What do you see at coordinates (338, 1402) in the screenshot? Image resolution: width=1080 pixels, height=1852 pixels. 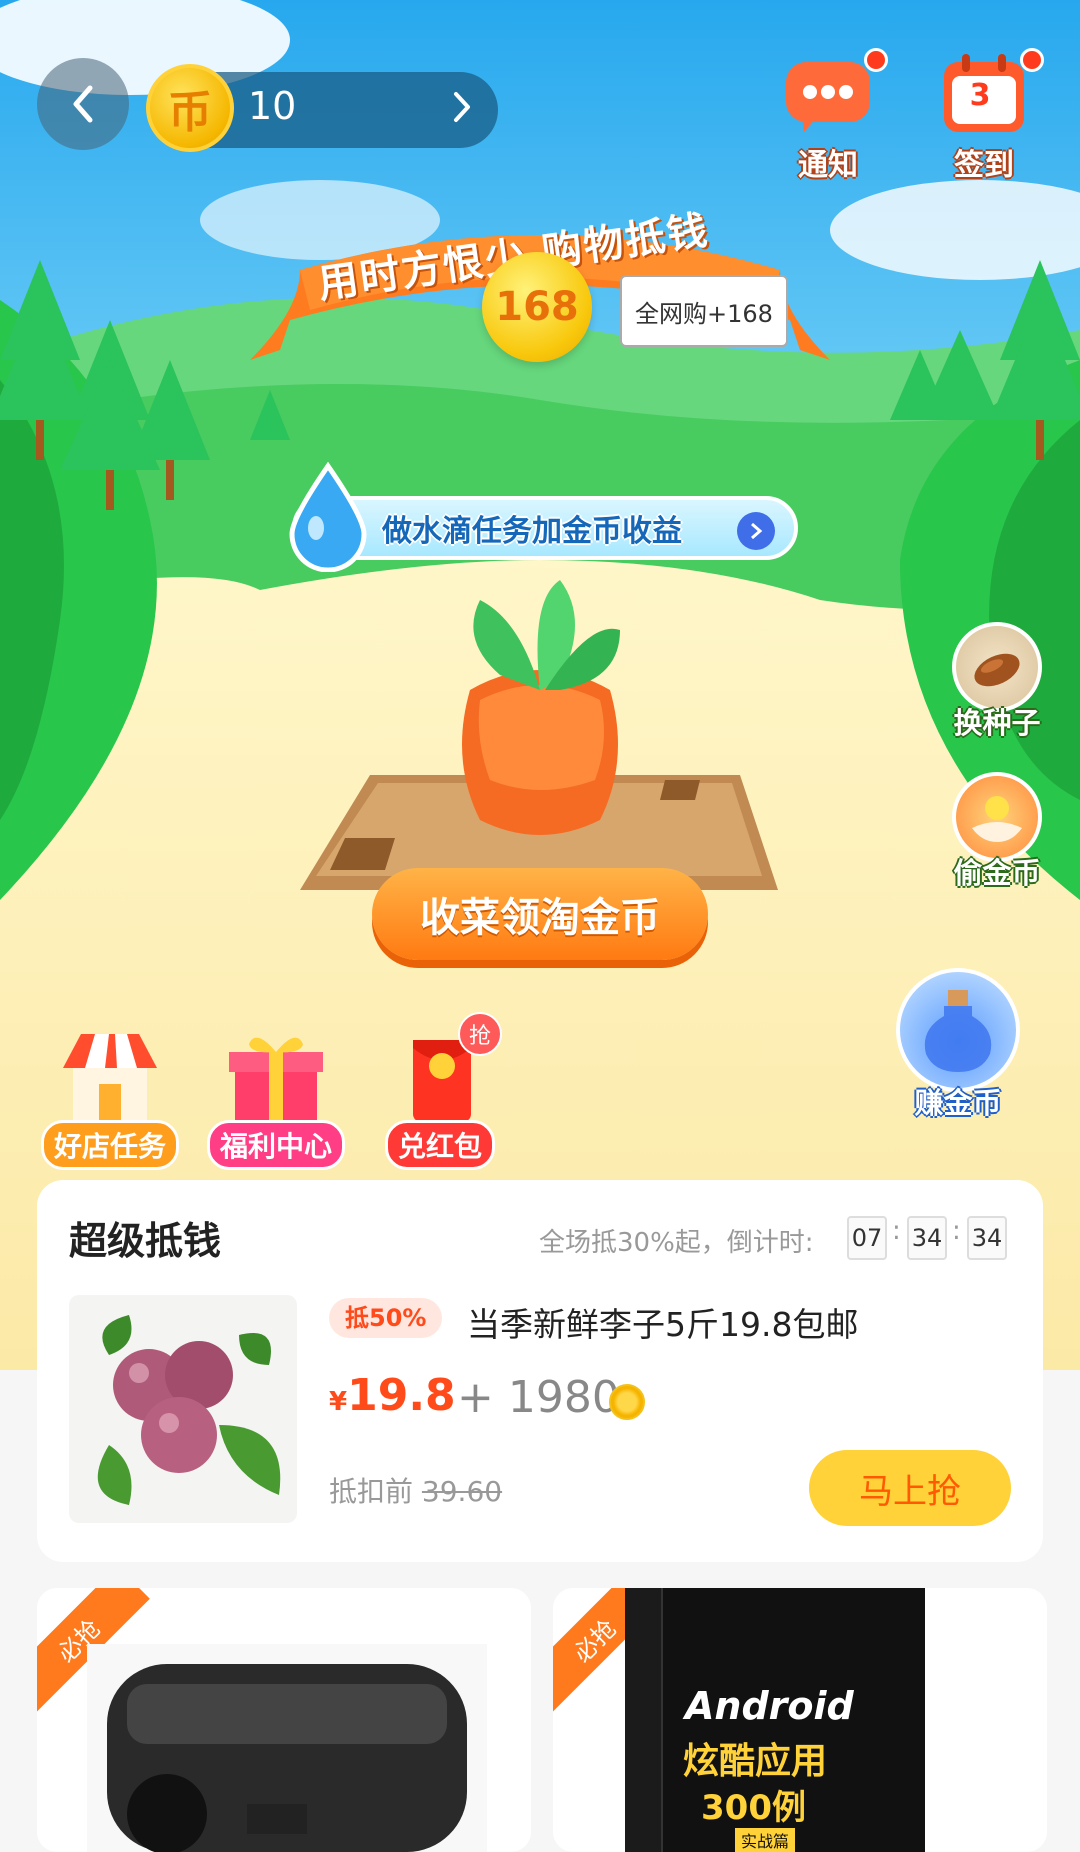 I see `price-symbol: ¥` at bounding box center [338, 1402].